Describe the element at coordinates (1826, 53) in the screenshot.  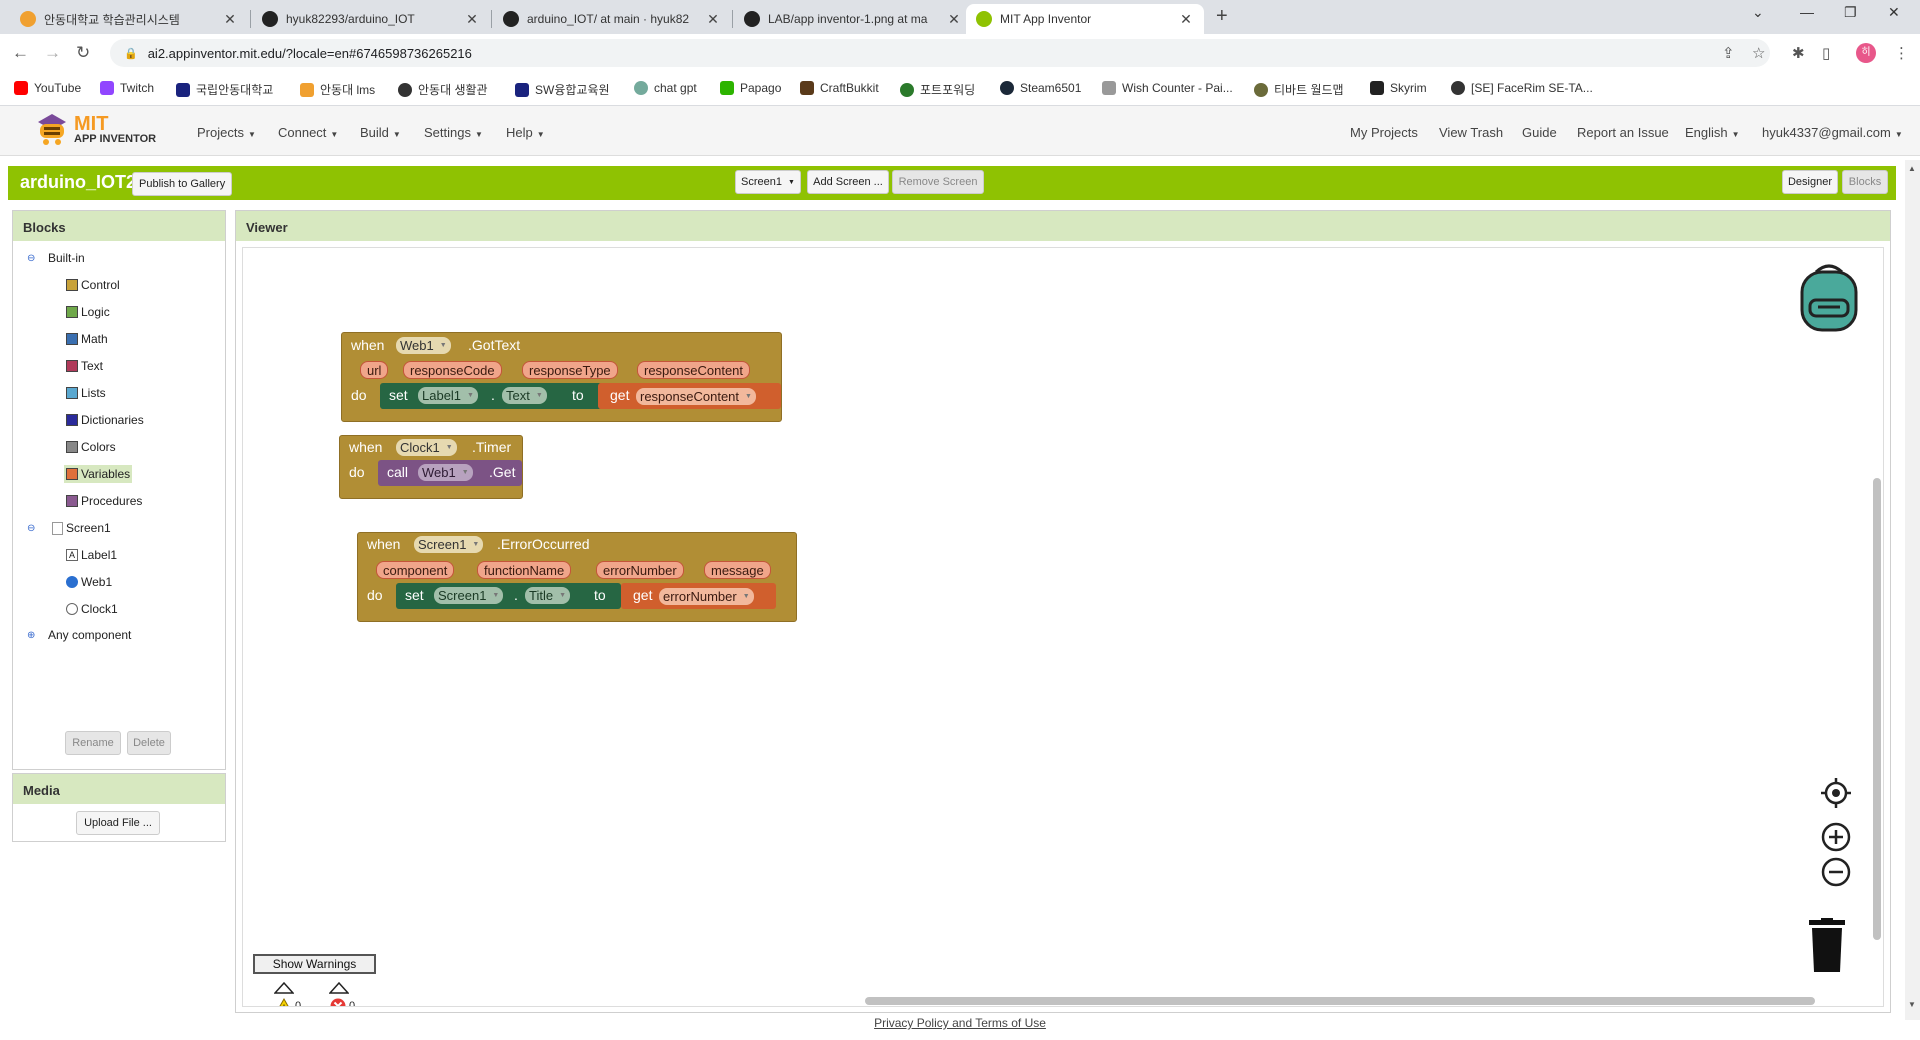
I see `side-panel-icon: ▯` at that location.